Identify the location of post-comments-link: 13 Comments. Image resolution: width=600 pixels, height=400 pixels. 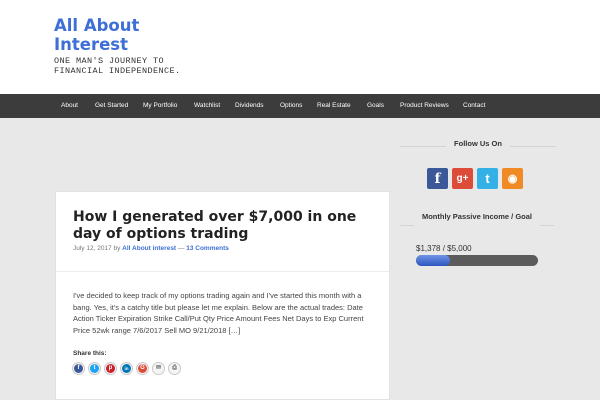
(207, 248).